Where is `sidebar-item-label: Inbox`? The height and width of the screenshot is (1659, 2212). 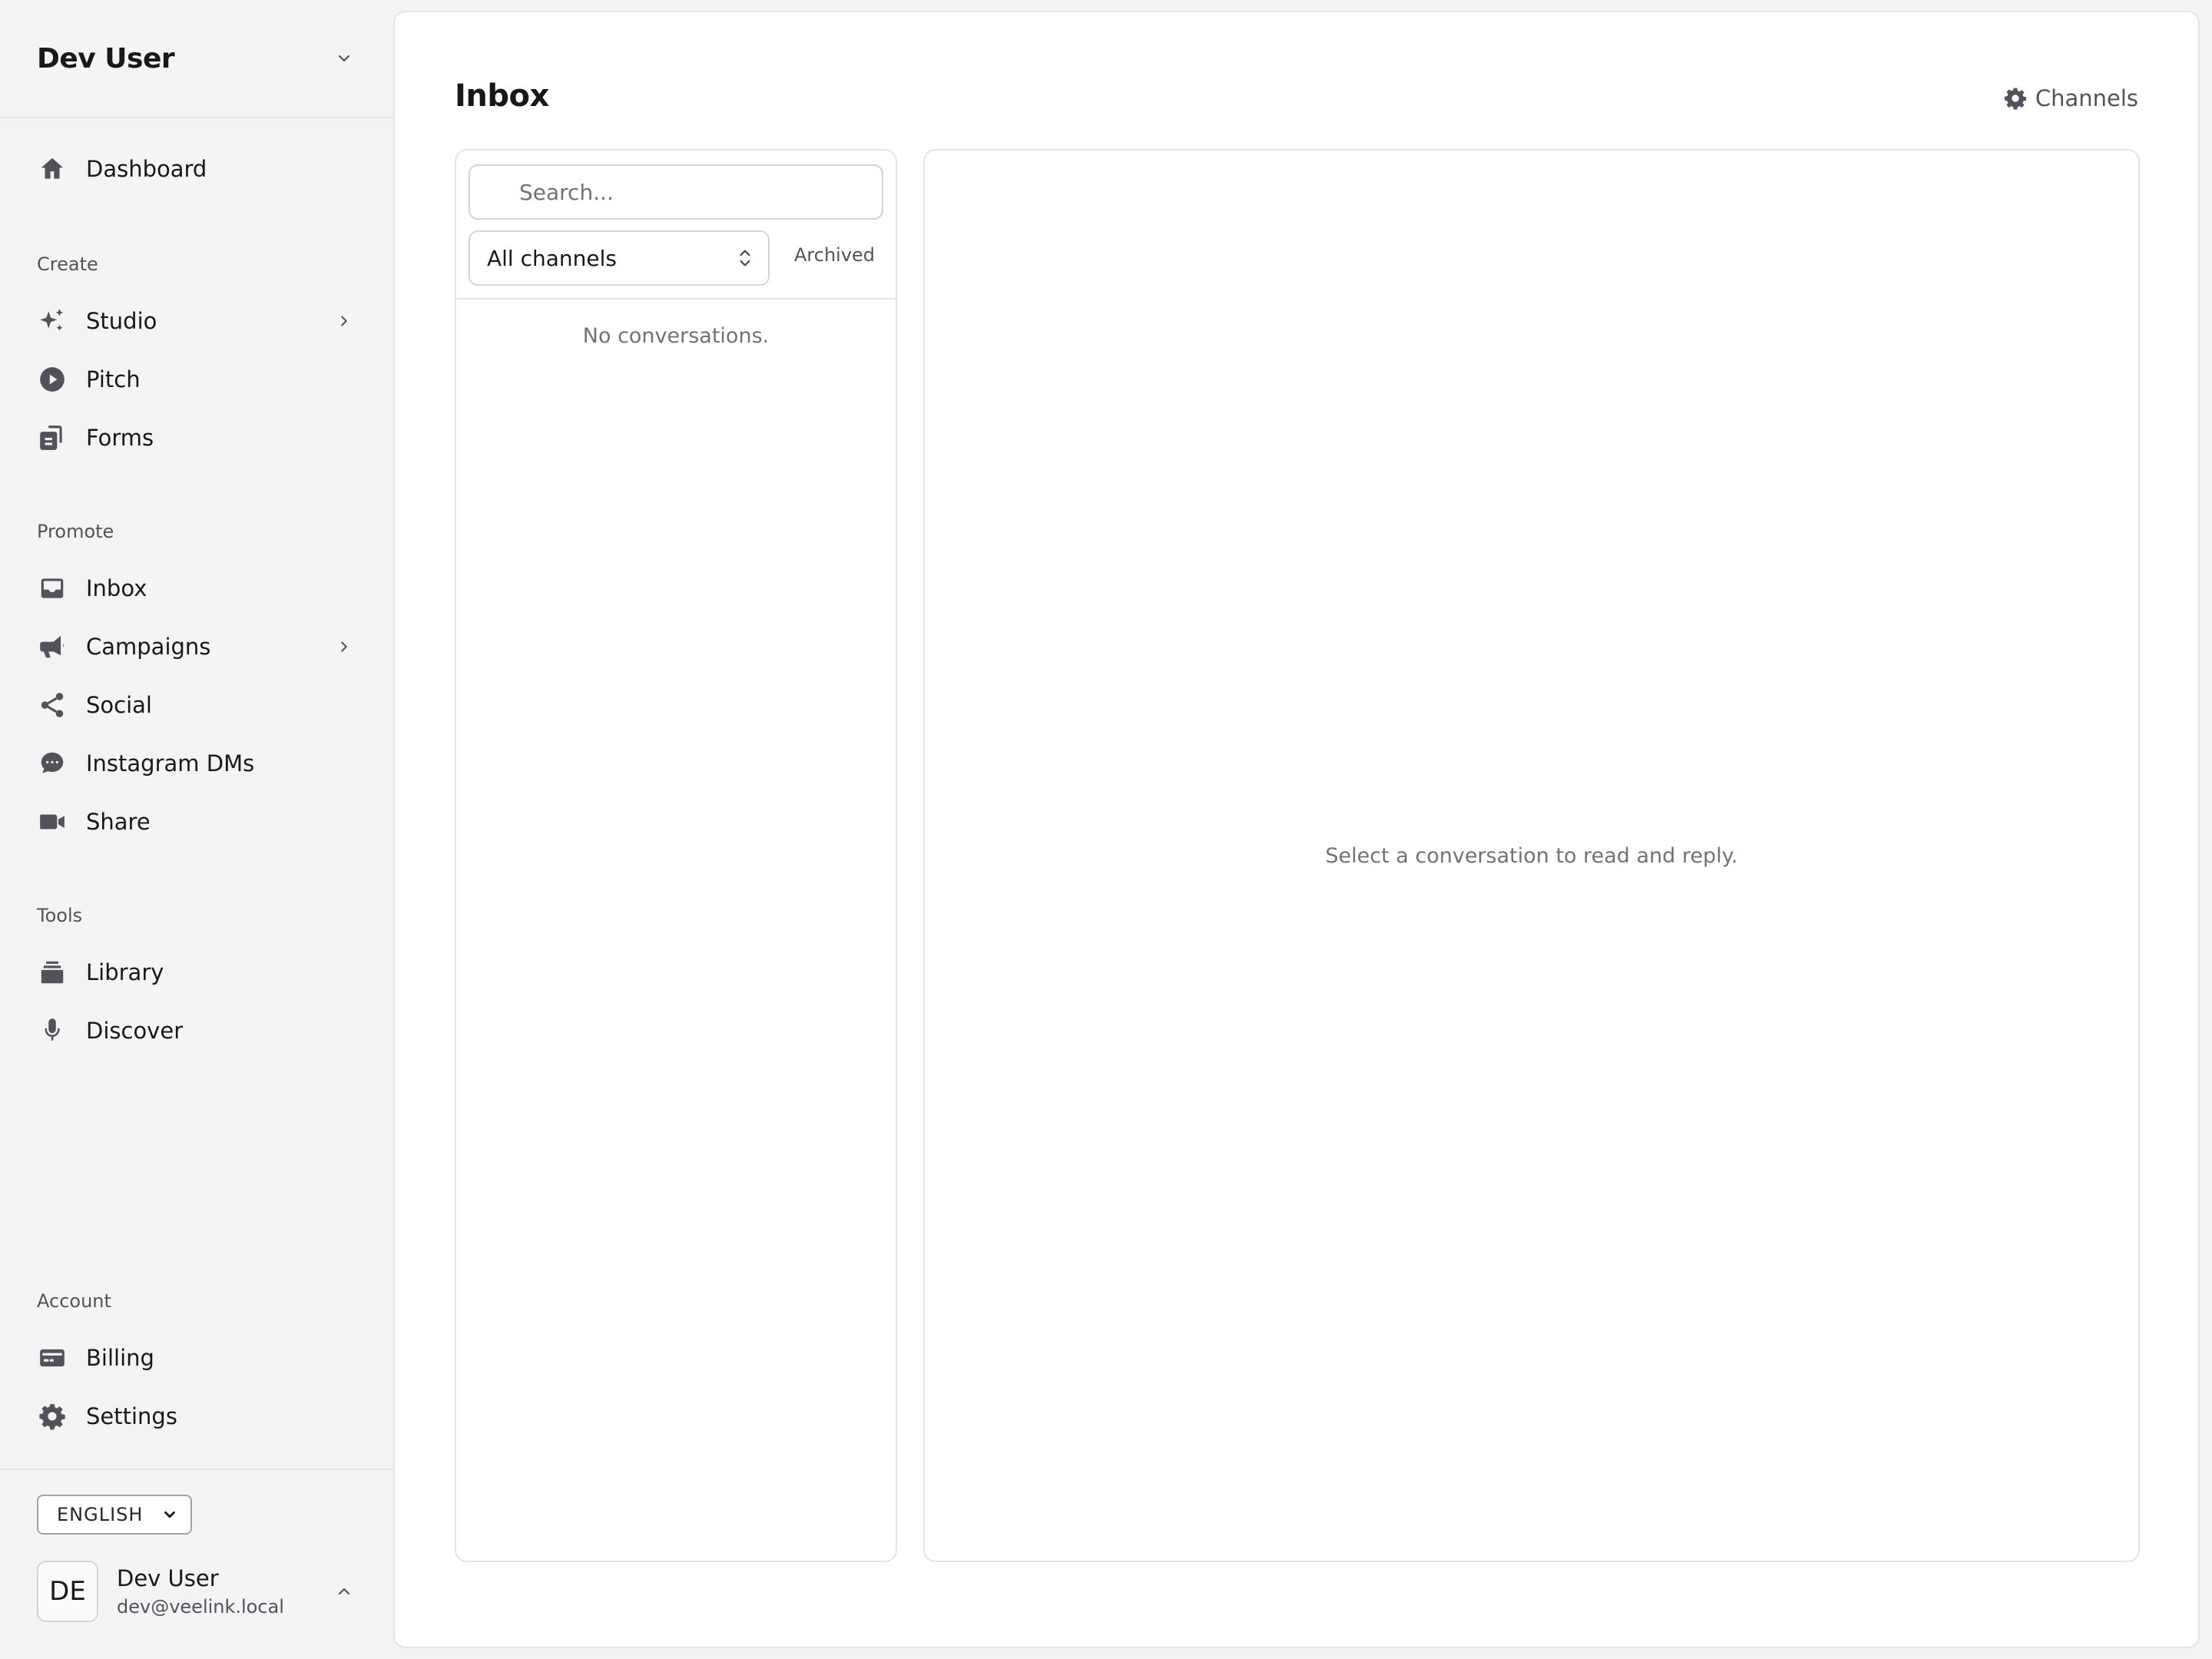
sidebar-item-label: Inbox is located at coordinates (117, 588).